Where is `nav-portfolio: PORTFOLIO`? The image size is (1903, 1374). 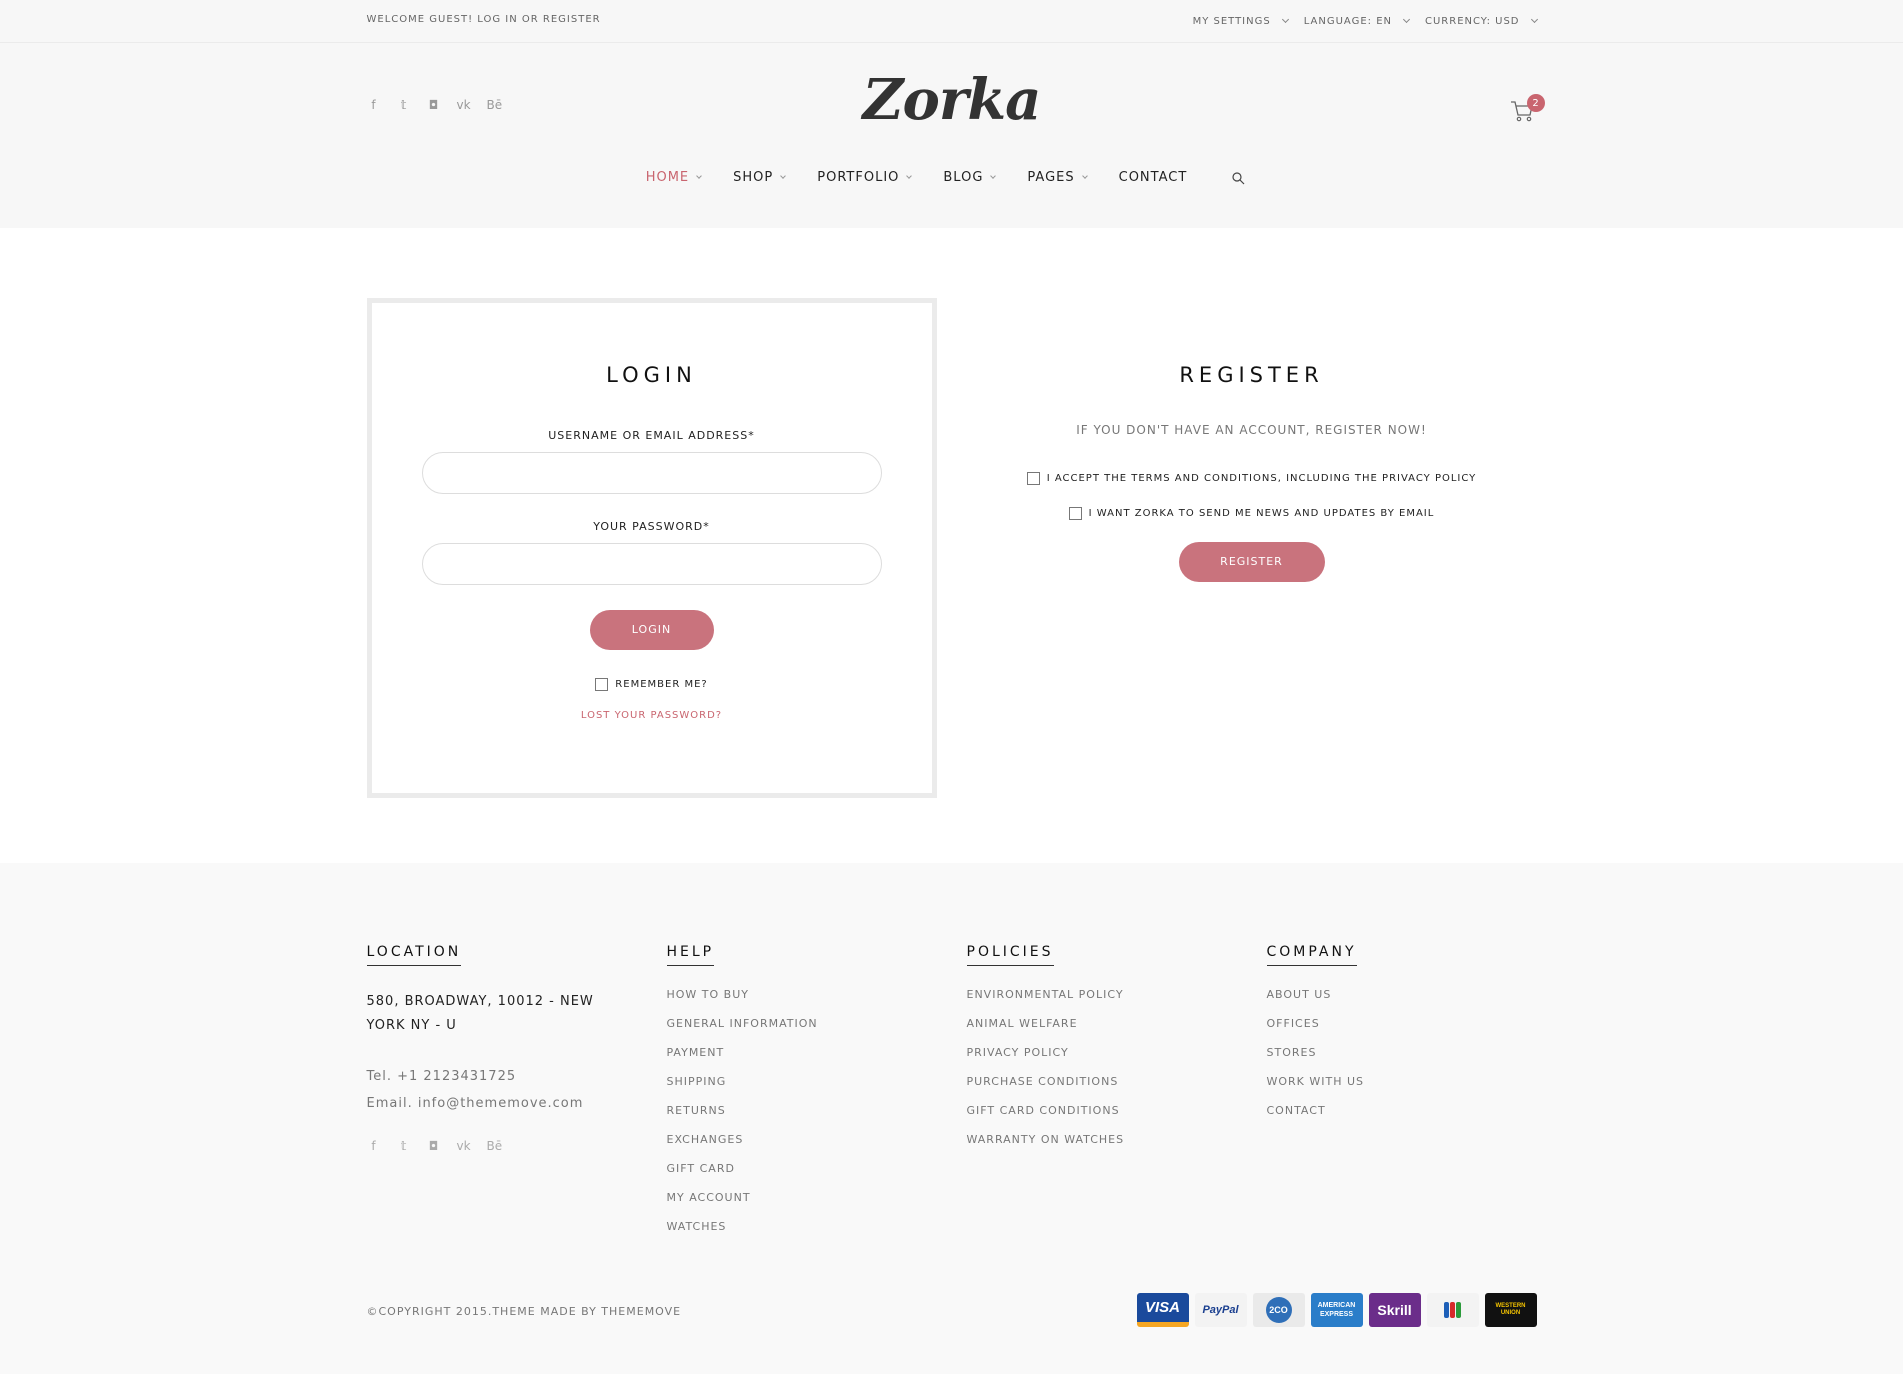
nav-portfolio: PORTFOLIO is located at coordinates (864, 177).